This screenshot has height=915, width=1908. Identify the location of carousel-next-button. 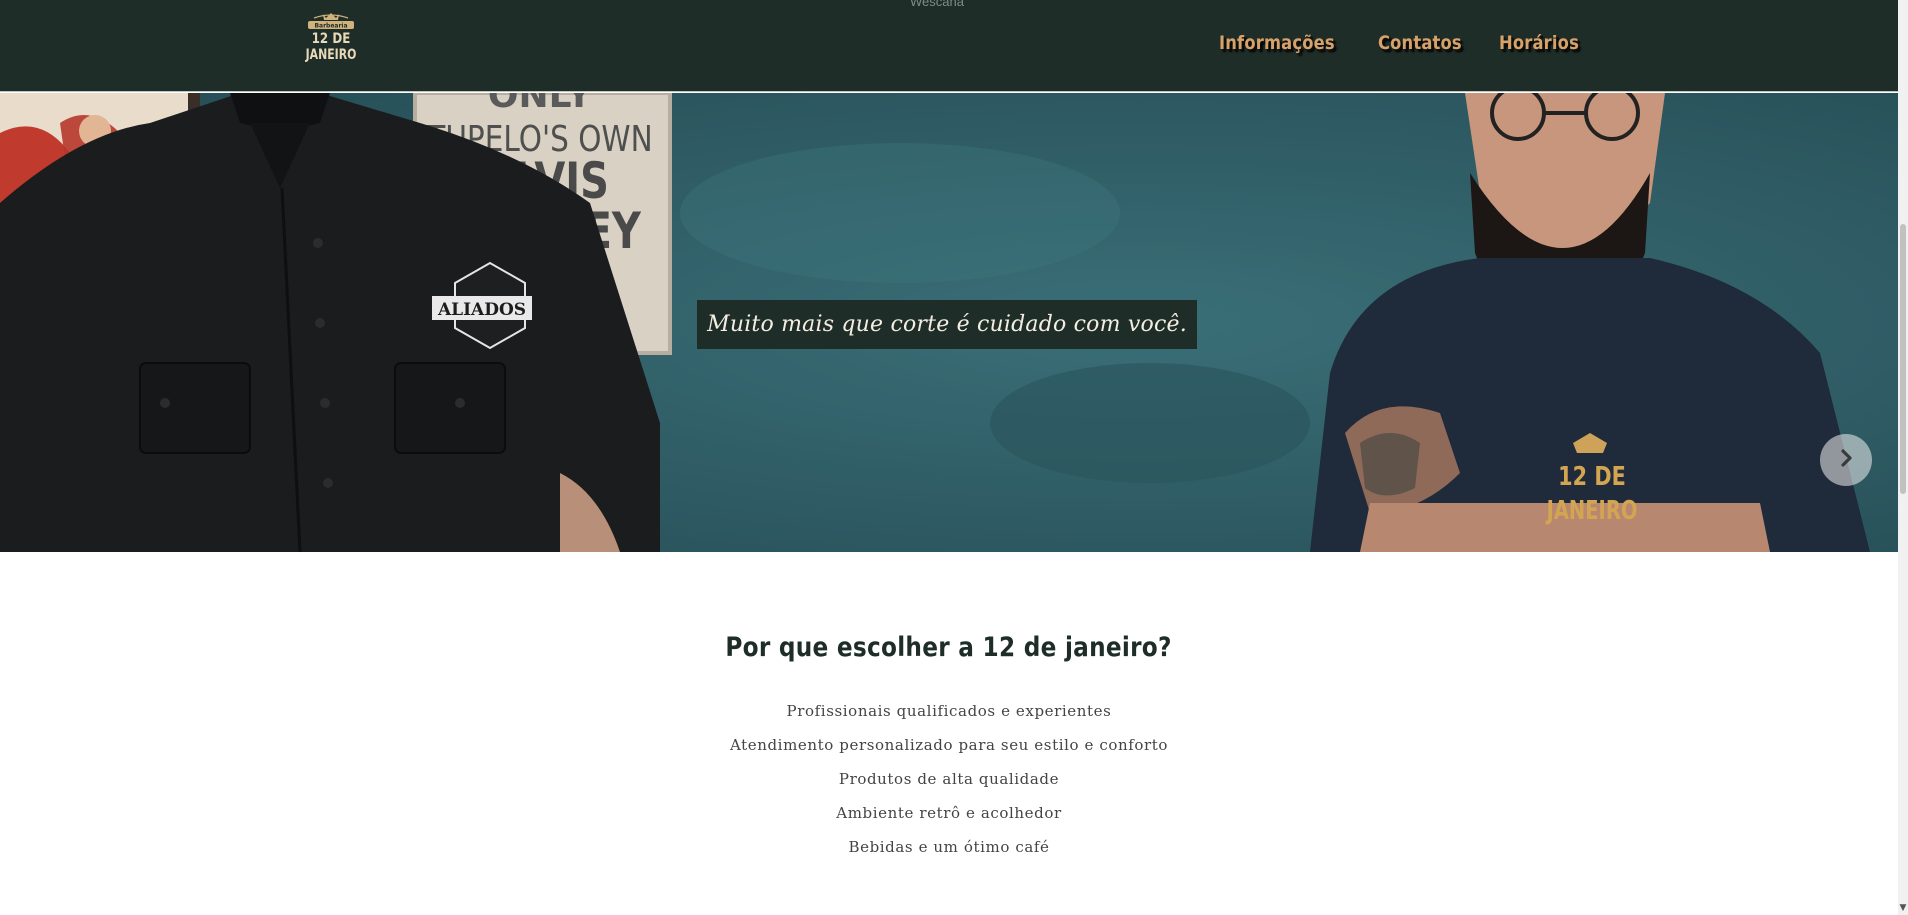
(1846, 460).